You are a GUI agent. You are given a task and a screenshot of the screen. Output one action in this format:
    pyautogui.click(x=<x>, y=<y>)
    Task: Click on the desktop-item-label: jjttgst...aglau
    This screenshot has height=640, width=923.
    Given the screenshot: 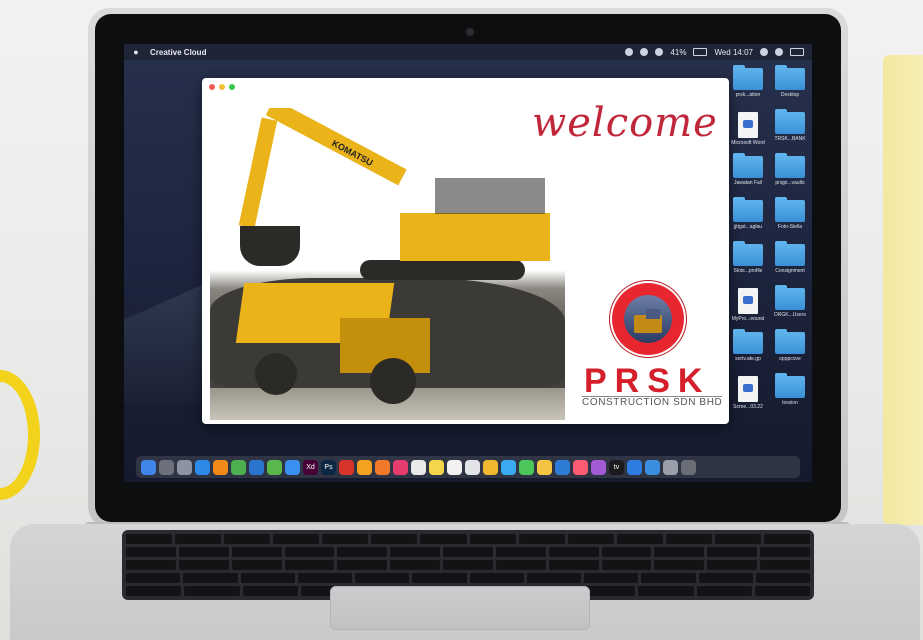 What is the action you would take?
    pyautogui.click(x=748, y=227)
    